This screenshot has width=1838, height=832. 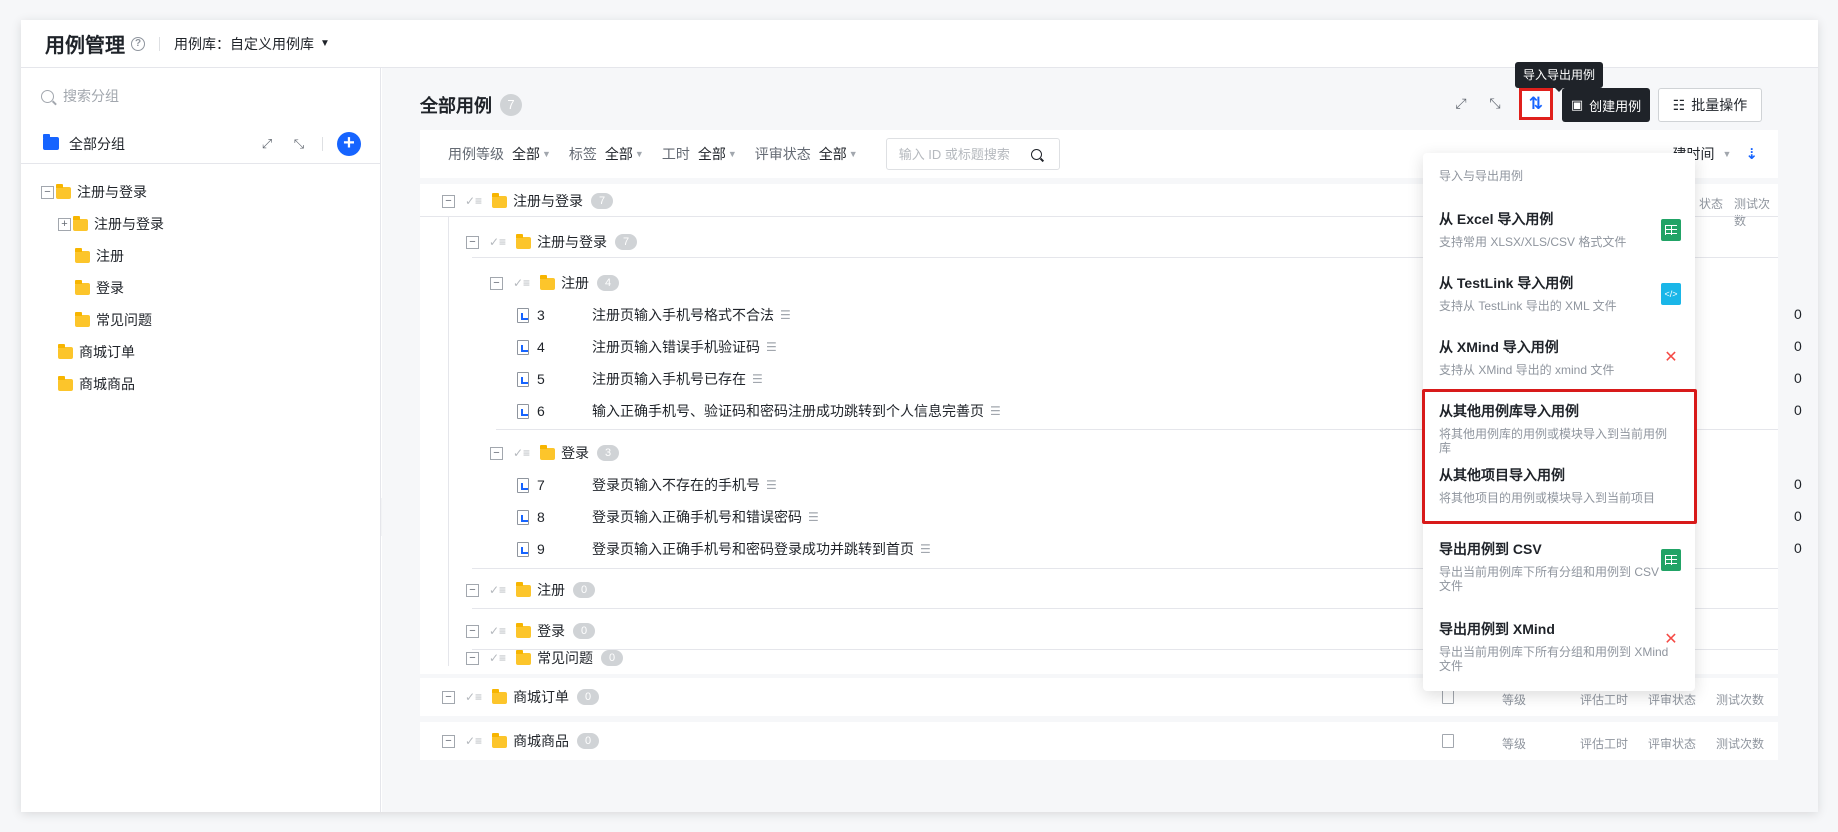 I want to click on testlink-icon: </>, so click(x=1671, y=294).